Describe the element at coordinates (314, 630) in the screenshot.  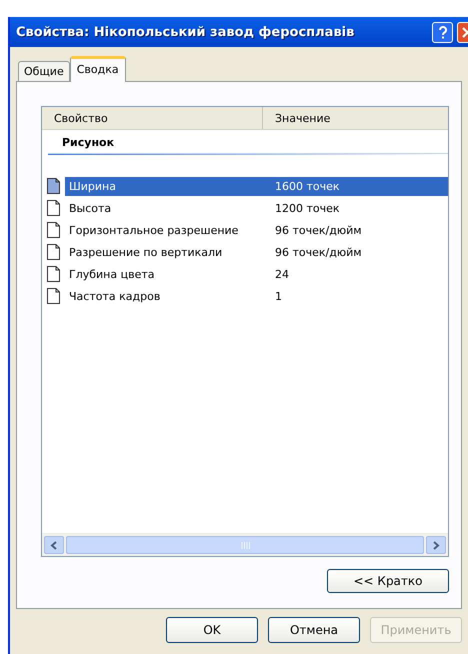
I see `dialog-button: Отмена` at that location.